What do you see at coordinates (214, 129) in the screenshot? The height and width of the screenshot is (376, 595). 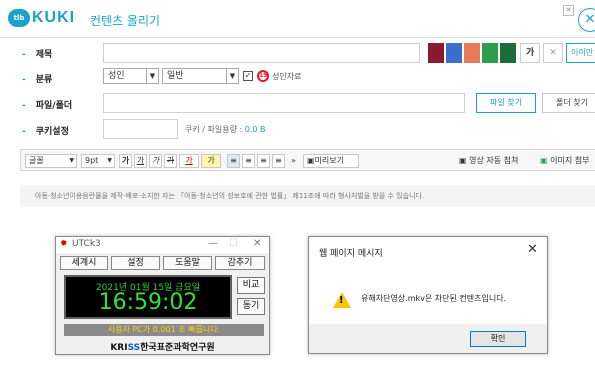 I see `cookie-size-prefix: 쿠키 / 파일용량 :` at bounding box center [214, 129].